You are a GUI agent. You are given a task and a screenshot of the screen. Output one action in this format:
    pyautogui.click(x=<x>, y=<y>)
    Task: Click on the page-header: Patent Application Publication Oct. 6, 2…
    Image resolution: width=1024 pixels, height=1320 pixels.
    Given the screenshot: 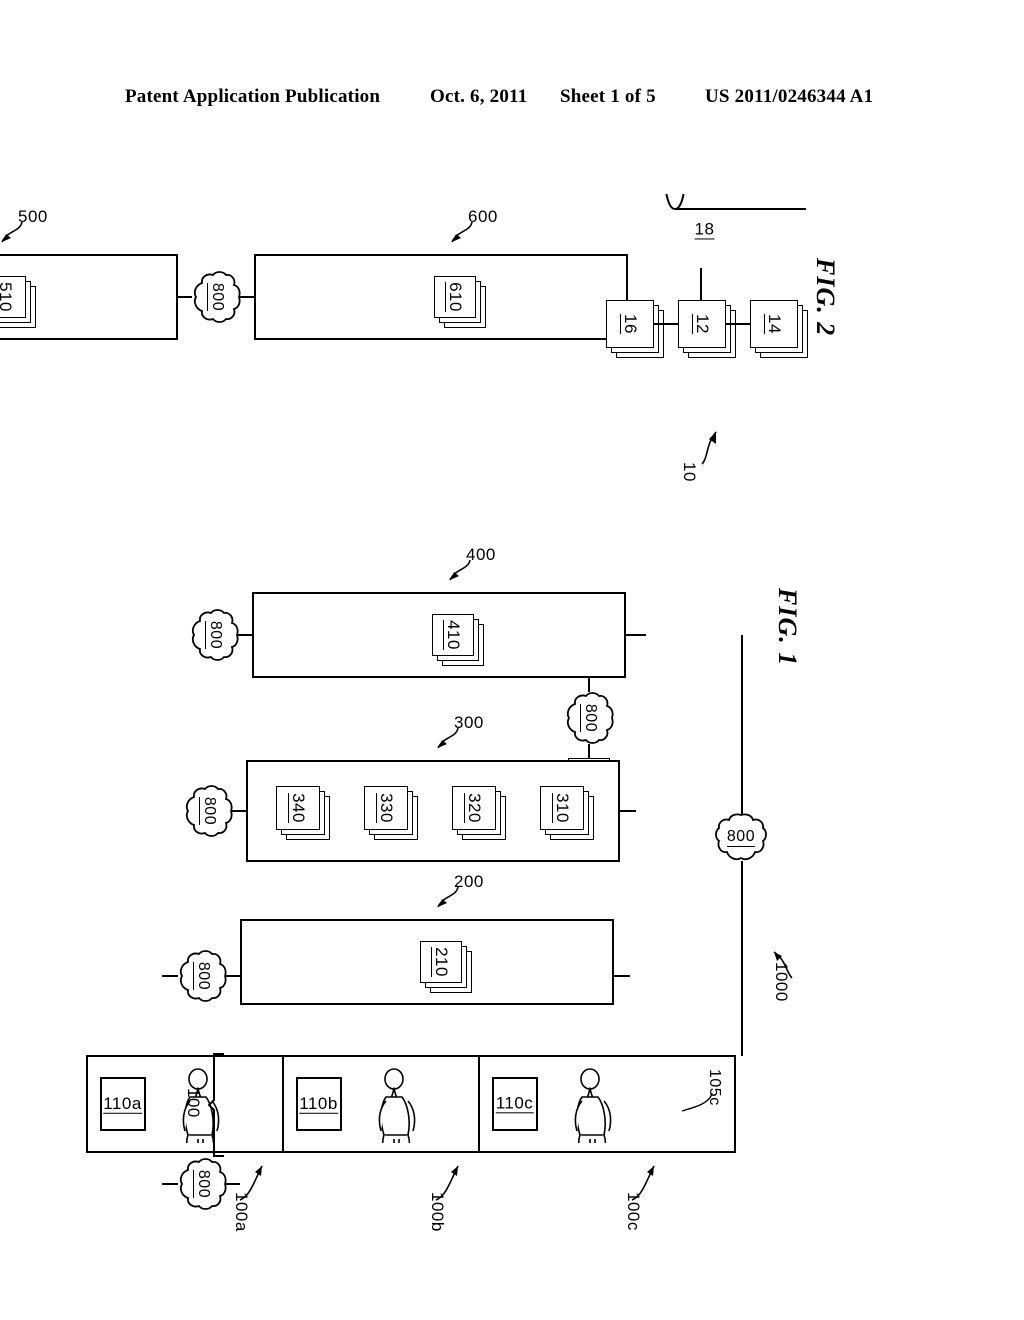 What is the action you would take?
    pyautogui.click(x=512, y=101)
    